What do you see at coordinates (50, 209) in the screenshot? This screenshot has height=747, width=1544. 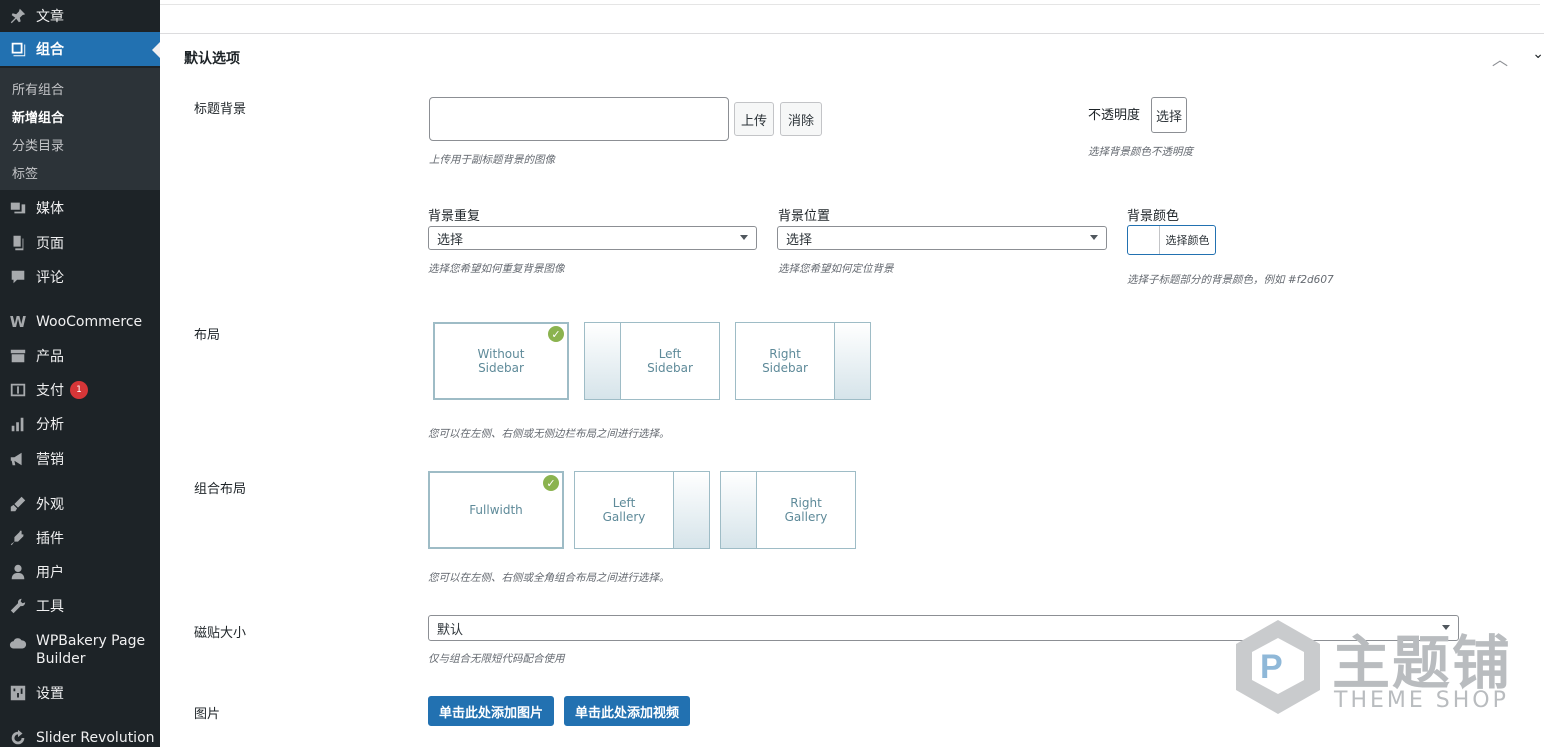 I see `menu-media-label: 媒体` at bounding box center [50, 209].